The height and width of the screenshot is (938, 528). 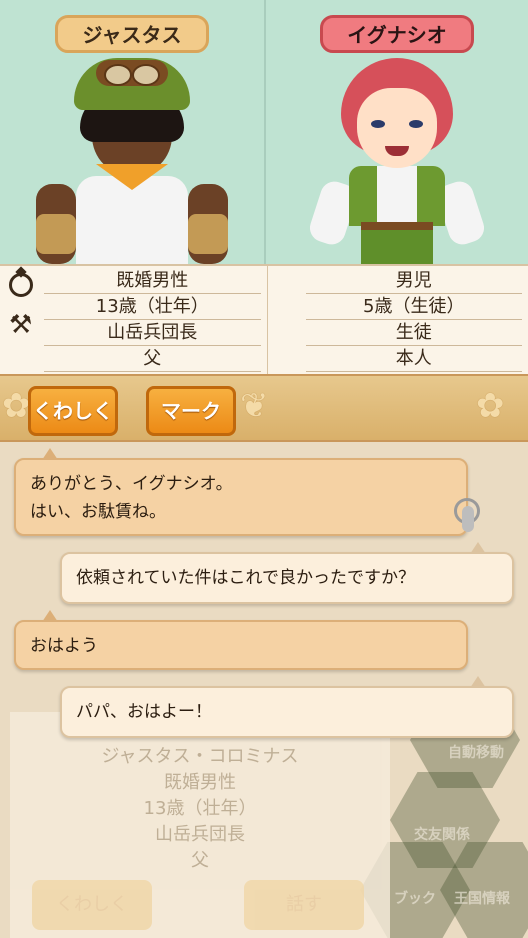 I want to click on info-right-job: 生徒, so click(x=413, y=333).